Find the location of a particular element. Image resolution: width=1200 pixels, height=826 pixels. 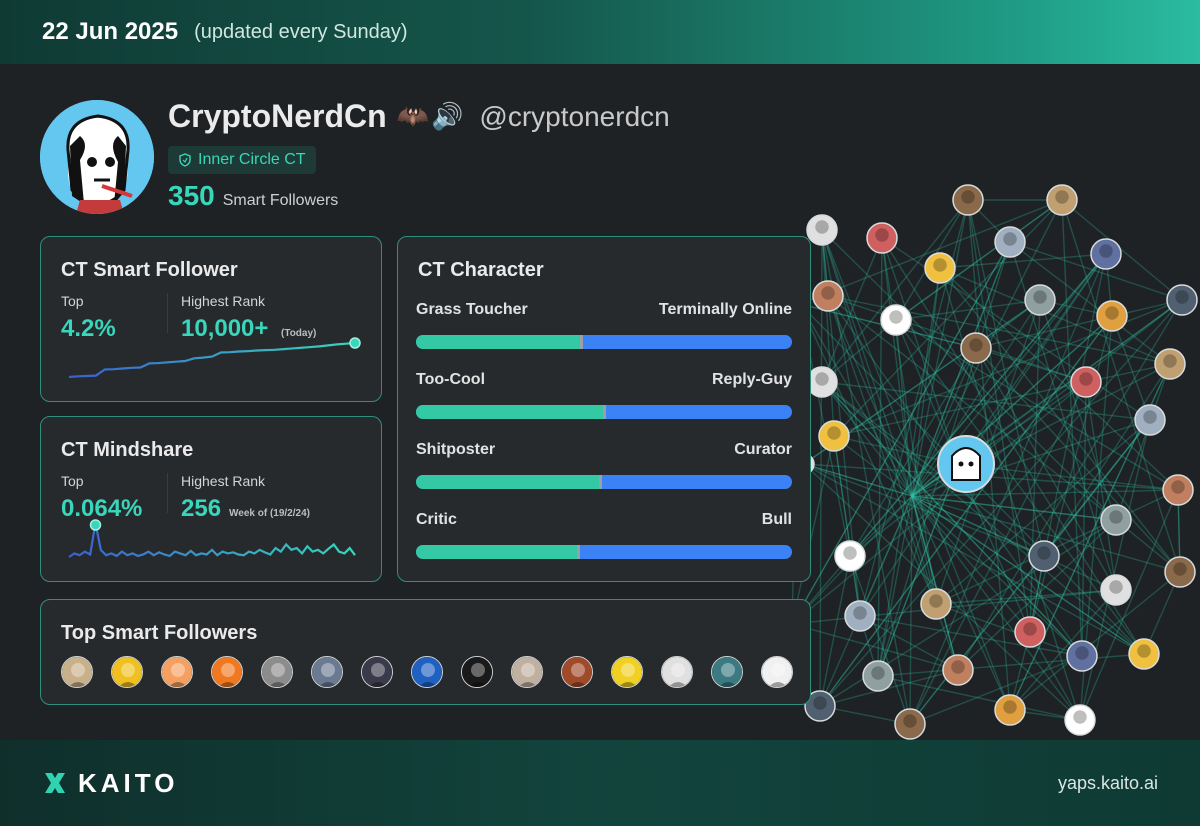

mindshare-sparkline is located at coordinates (212, 538).